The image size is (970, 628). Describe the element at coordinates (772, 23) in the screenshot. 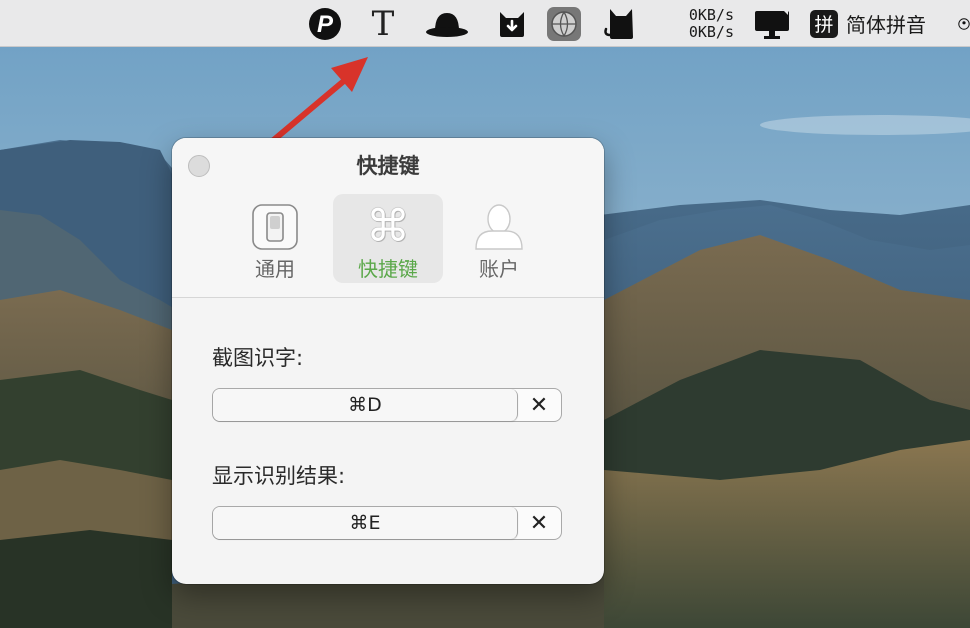

I see `display-icon` at that location.